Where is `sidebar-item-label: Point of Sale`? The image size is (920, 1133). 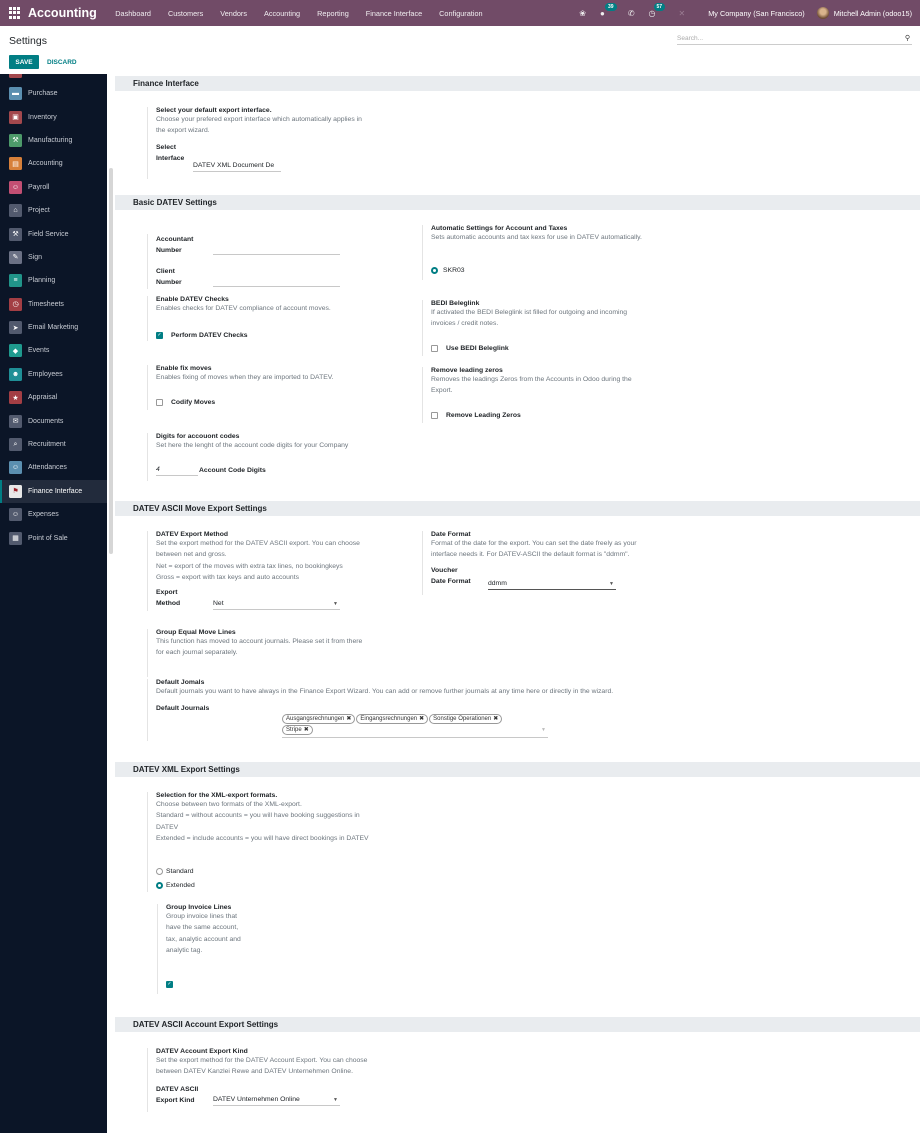 sidebar-item-label: Point of Sale is located at coordinates (48, 538).